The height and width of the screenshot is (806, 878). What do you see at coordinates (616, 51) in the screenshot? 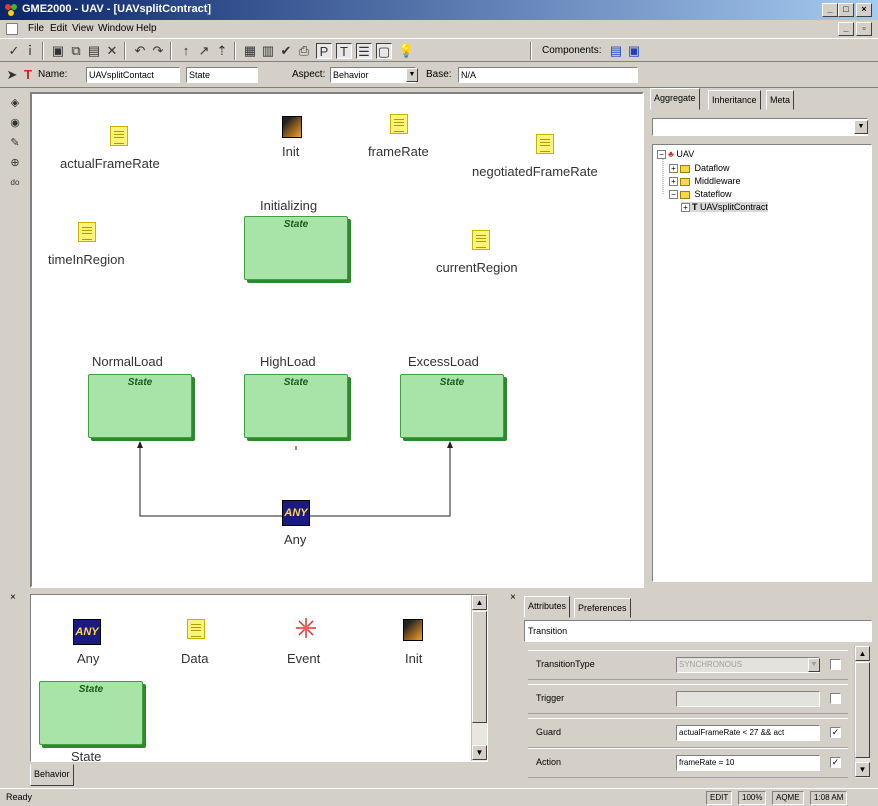
I see `component-1-icon: ▤` at bounding box center [616, 51].